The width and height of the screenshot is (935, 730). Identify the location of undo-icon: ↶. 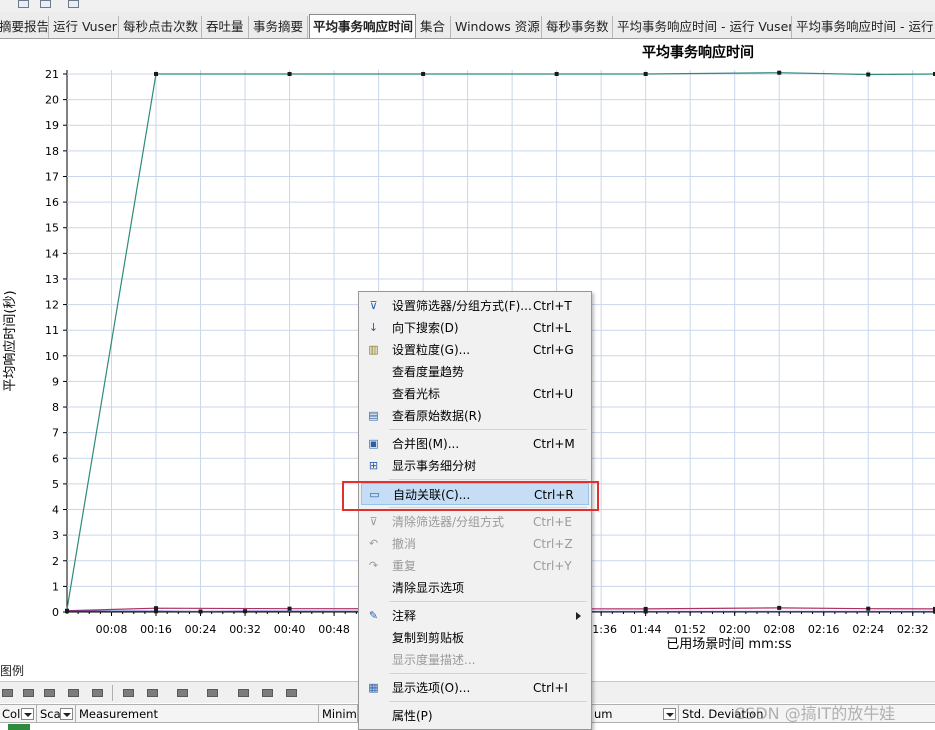
(373, 543).